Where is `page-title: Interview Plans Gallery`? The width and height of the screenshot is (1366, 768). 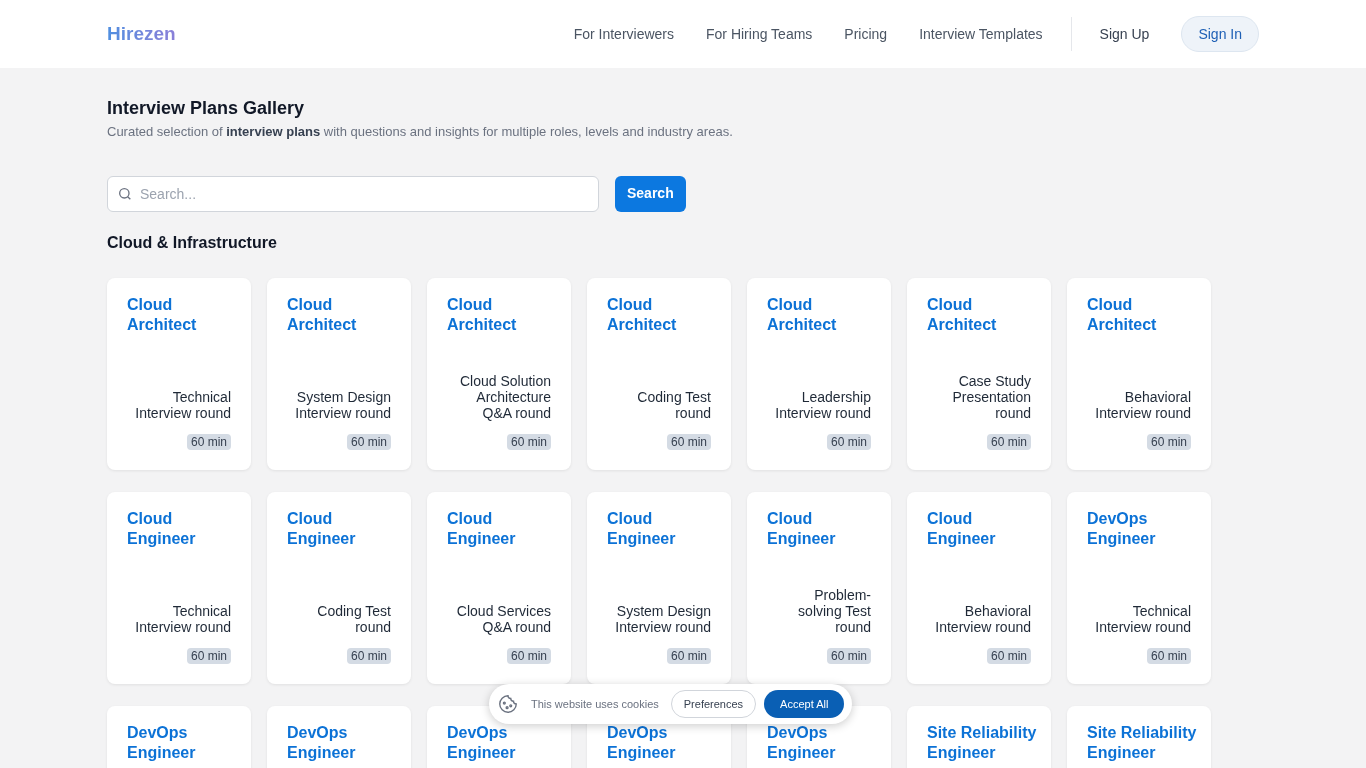
page-title: Interview Plans Gallery is located at coordinates (206, 108).